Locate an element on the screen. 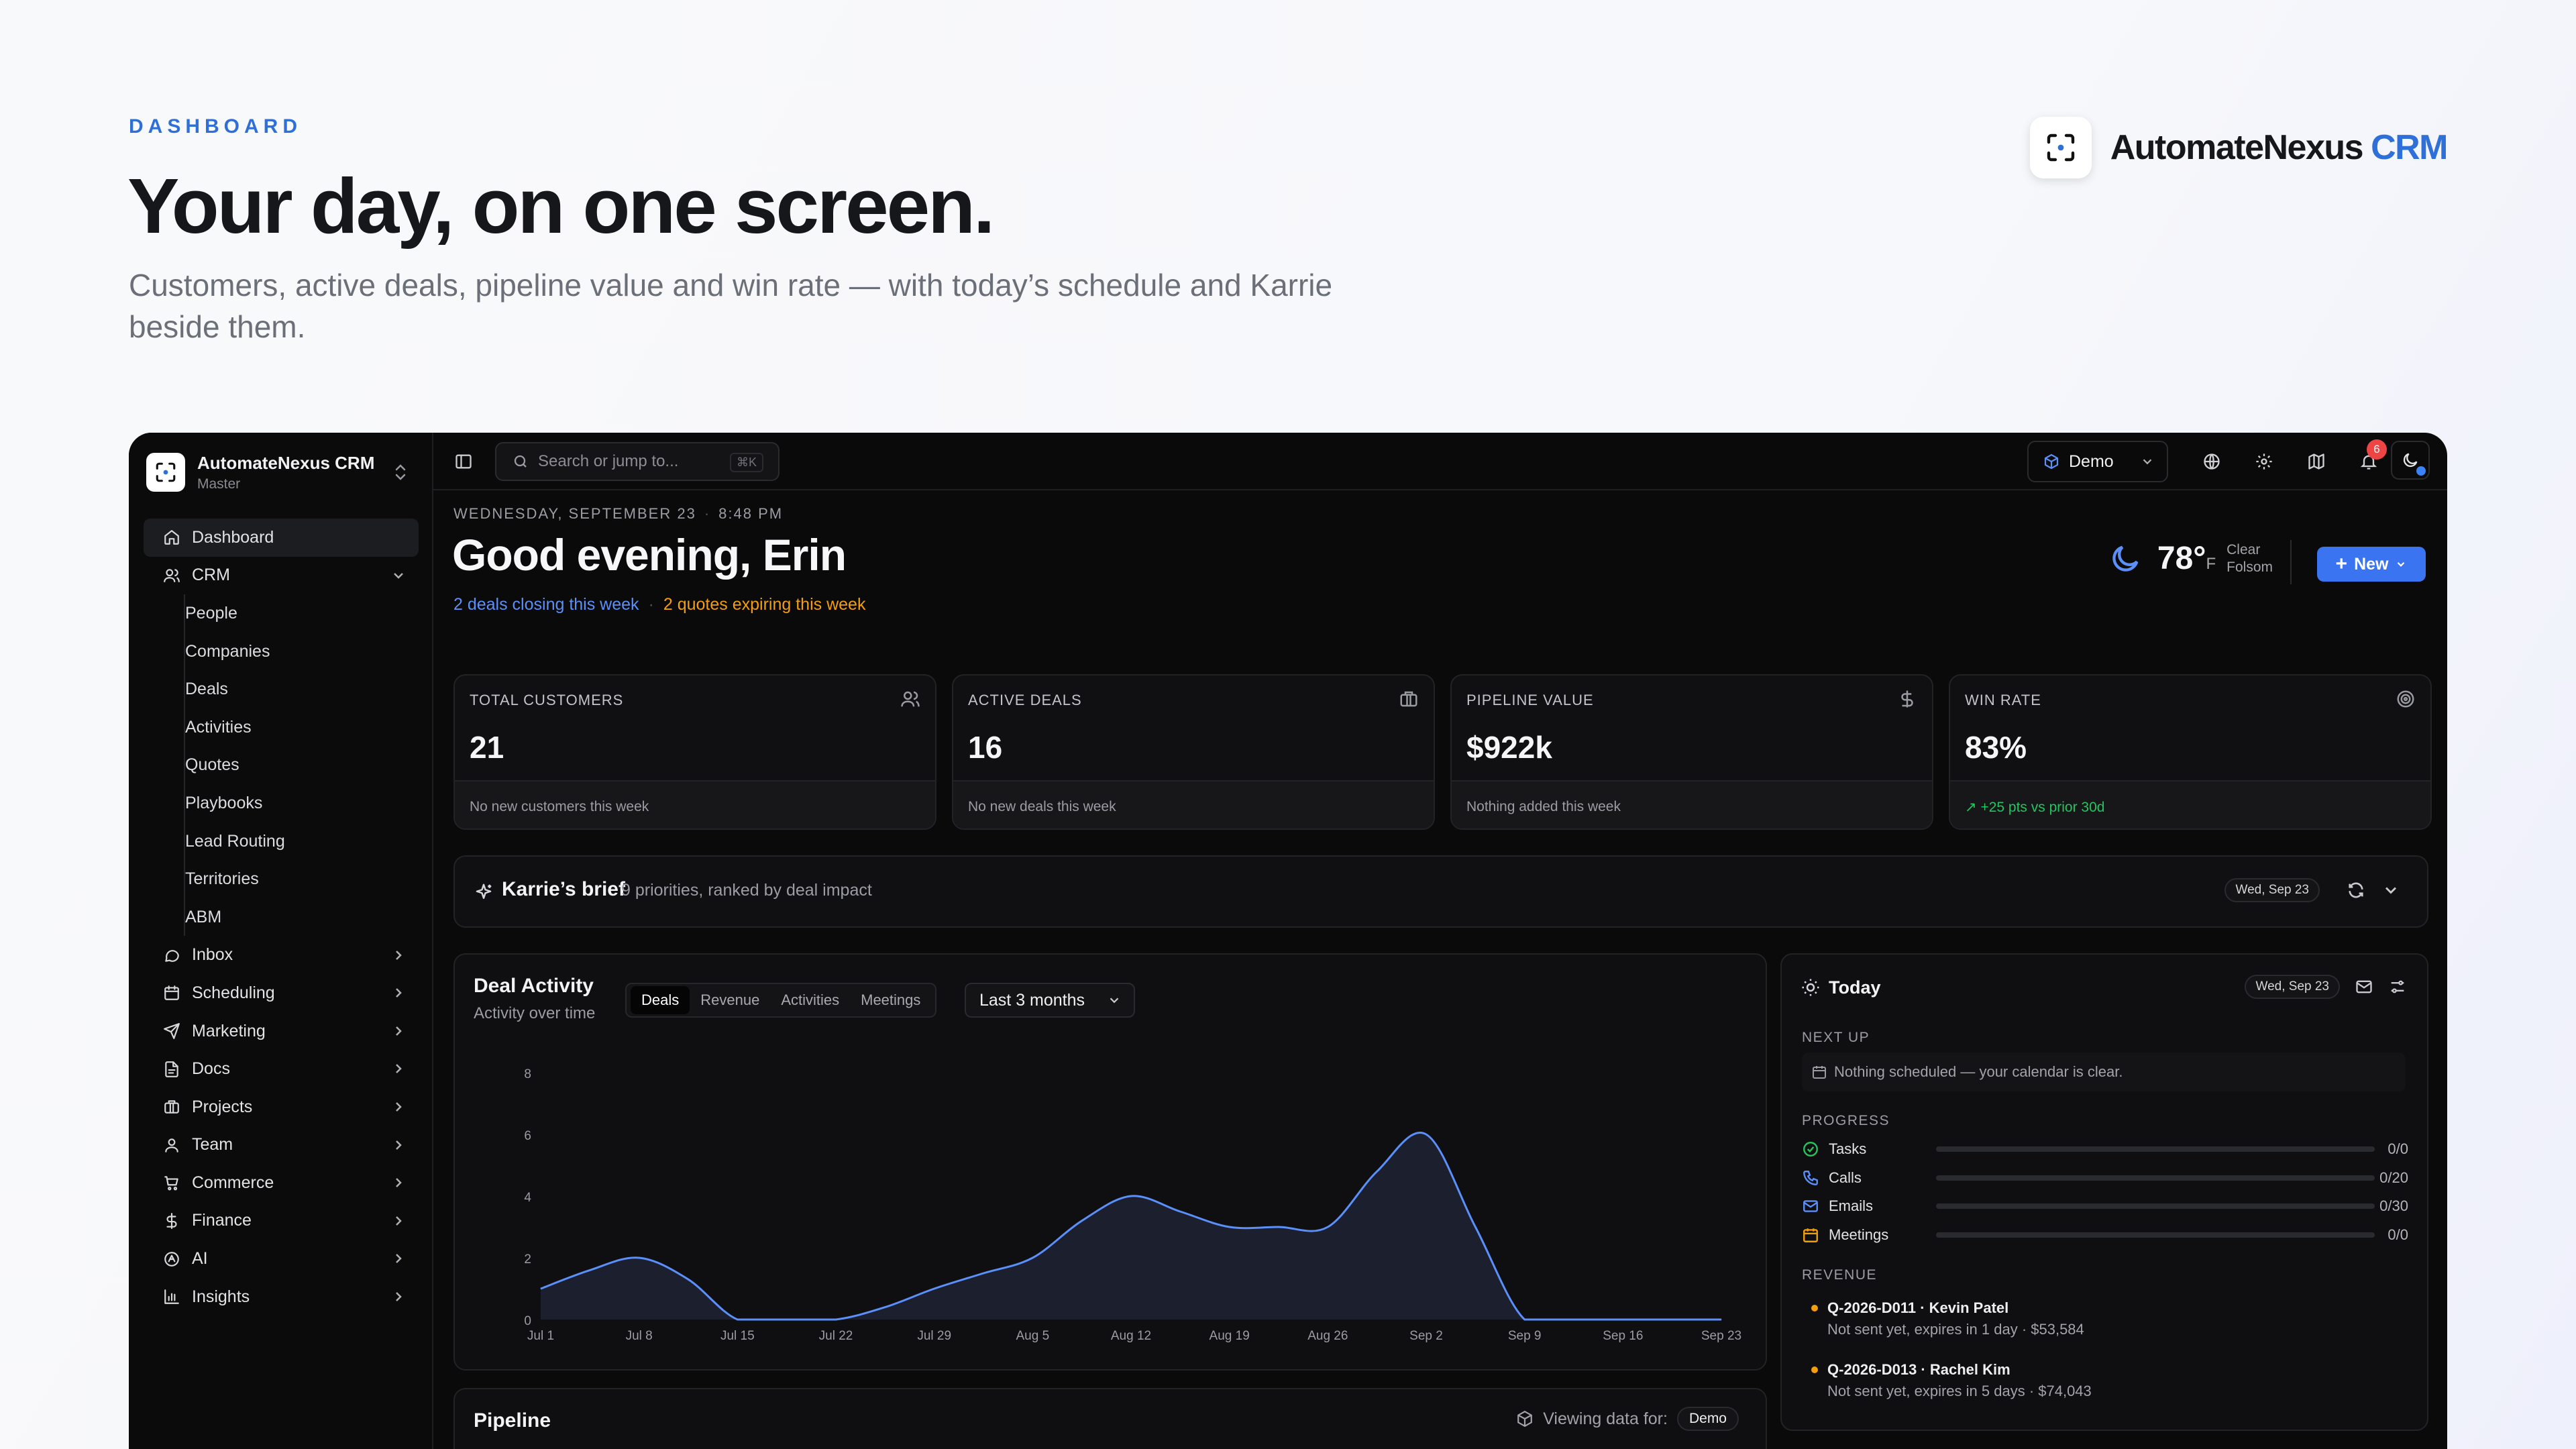 This screenshot has height=1449, width=2576. x-tick-label: Sep 23 is located at coordinates (1721, 1336).